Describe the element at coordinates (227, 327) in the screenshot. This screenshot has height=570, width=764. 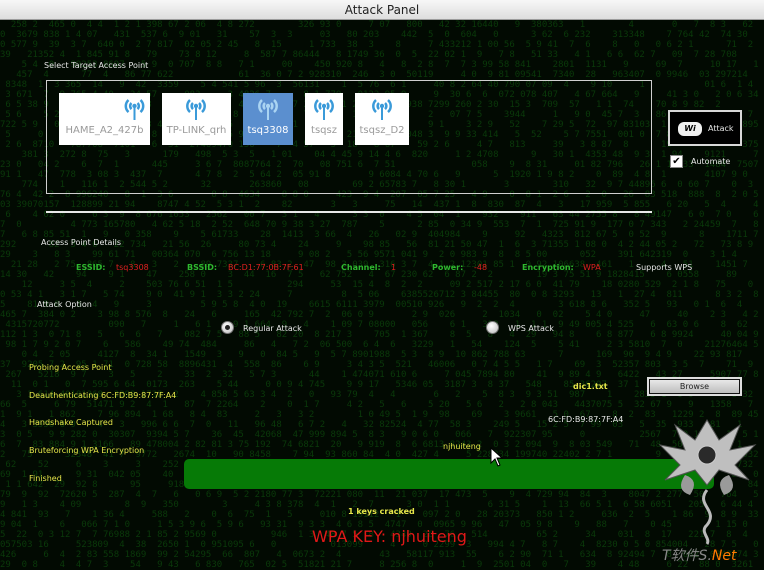
I see `regular-attack-radio` at that location.